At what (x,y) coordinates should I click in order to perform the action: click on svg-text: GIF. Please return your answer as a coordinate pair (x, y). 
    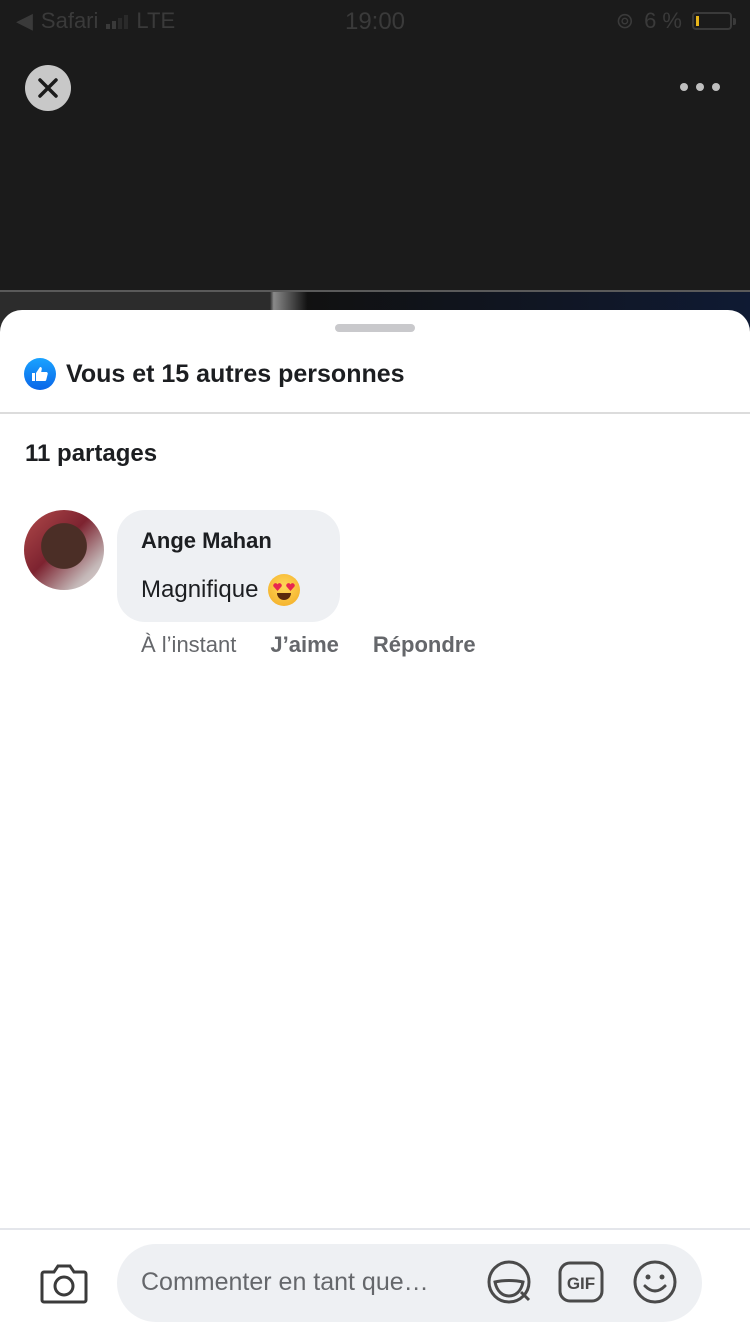
    Looking at the image, I should click on (581, 1283).